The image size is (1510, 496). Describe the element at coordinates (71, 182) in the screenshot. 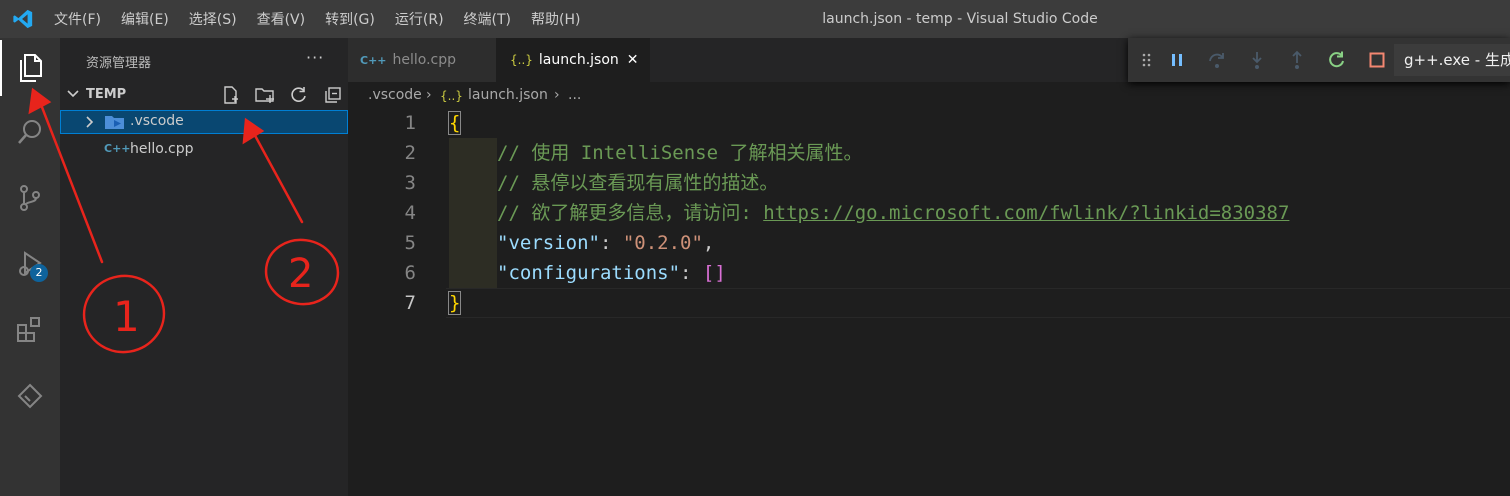

I see `arrow-1-line` at that location.